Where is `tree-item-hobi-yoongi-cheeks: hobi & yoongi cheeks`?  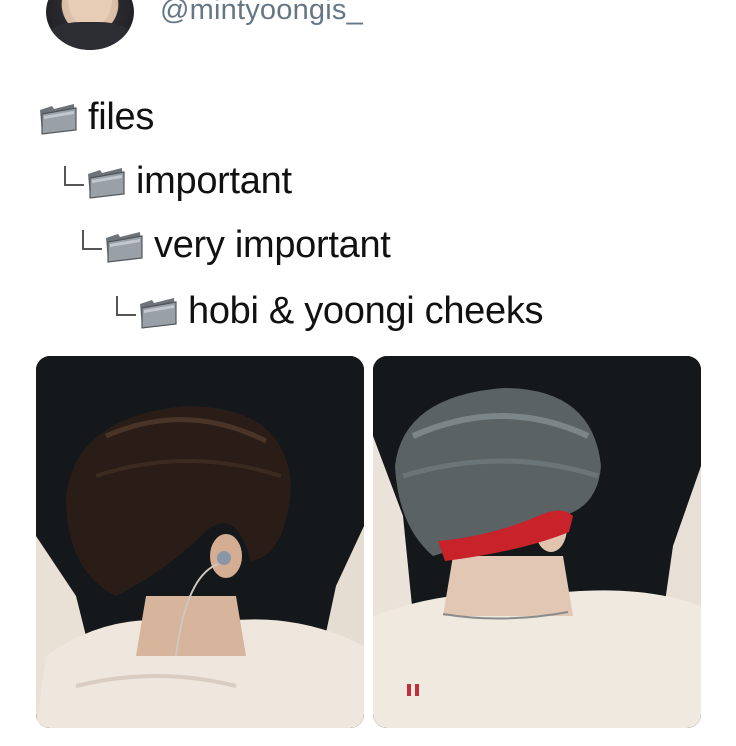 tree-item-hobi-yoongi-cheeks: hobi & yoongi cheeks is located at coordinates (330, 311).